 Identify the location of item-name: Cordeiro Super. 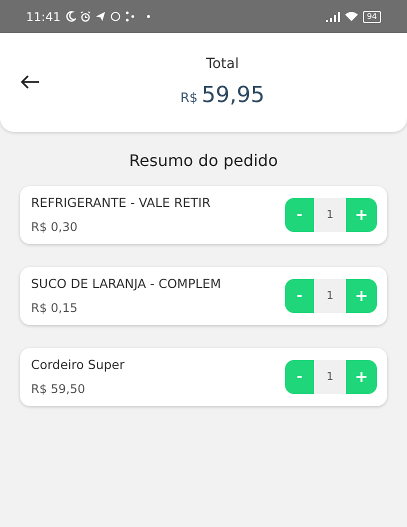
(78, 365).